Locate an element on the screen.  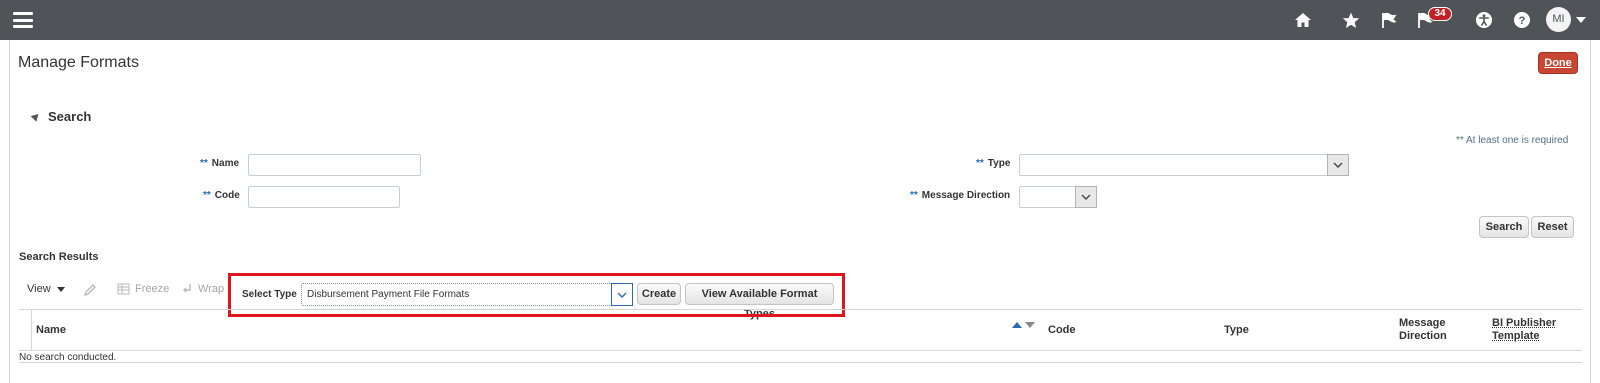
flag-icon is located at coordinates (1389, 20).